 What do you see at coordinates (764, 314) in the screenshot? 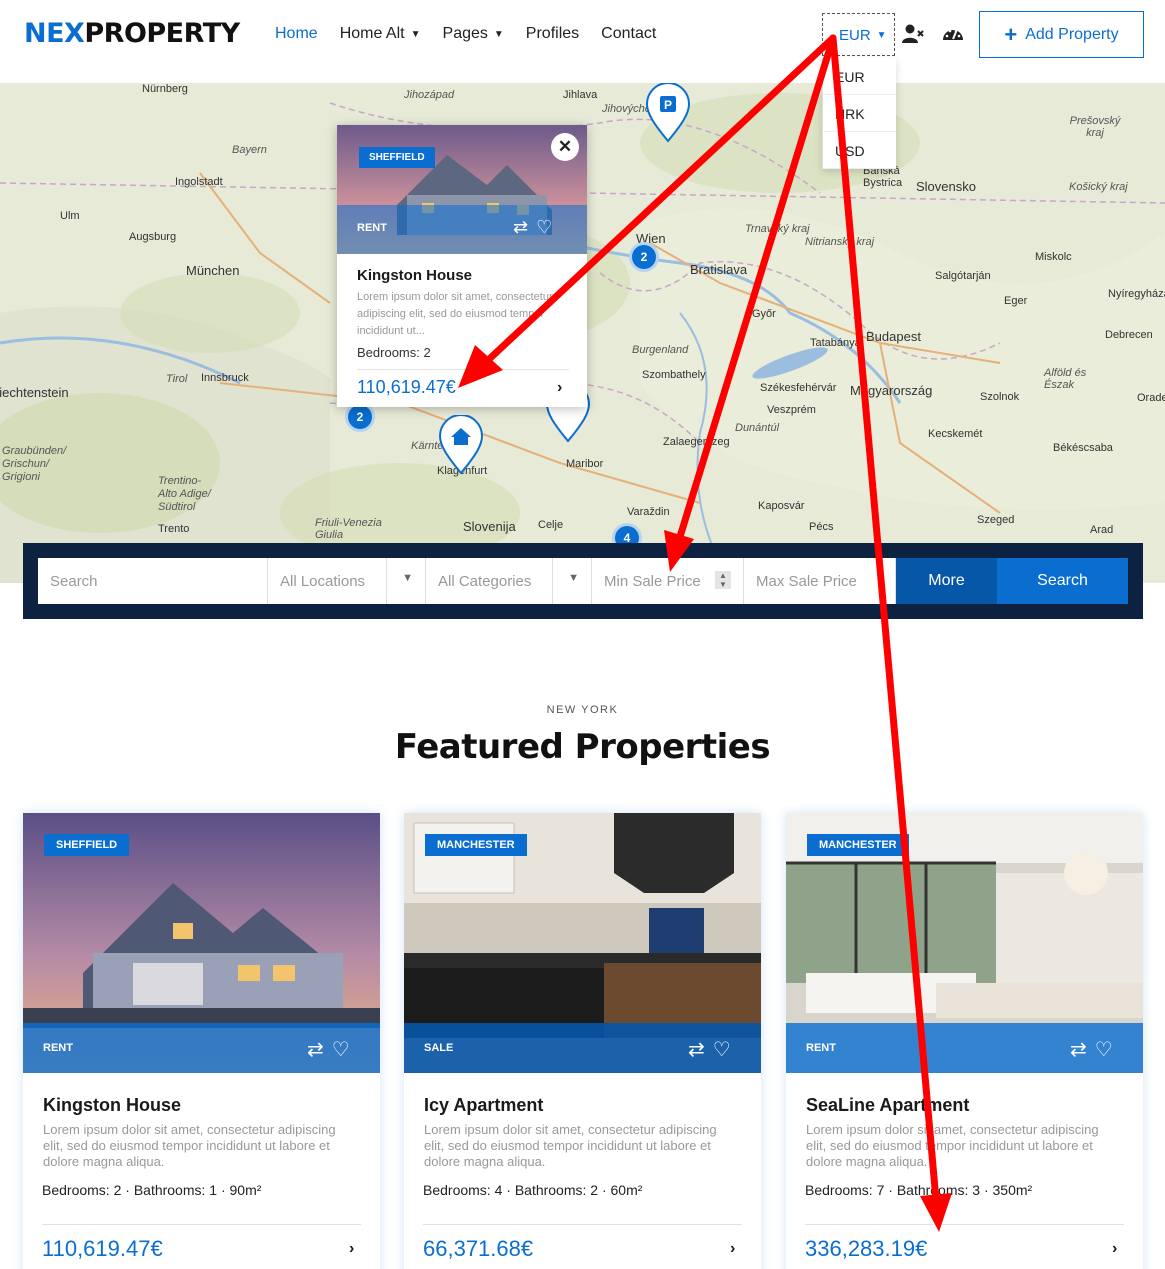
I see `map-label: Győr` at bounding box center [764, 314].